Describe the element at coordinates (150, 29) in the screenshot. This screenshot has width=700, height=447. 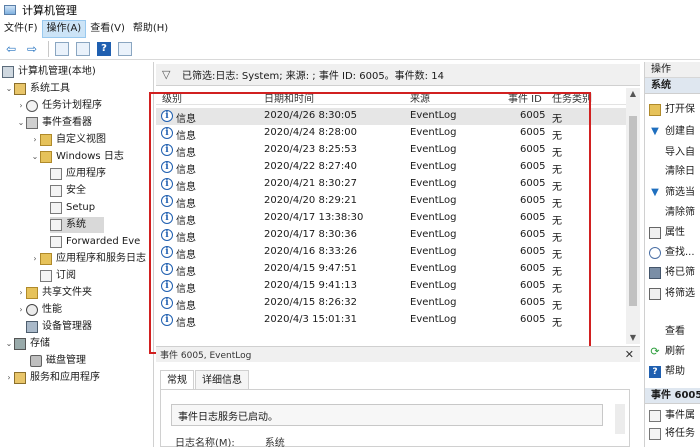
I see `menu-help: 帮助(H)` at that location.